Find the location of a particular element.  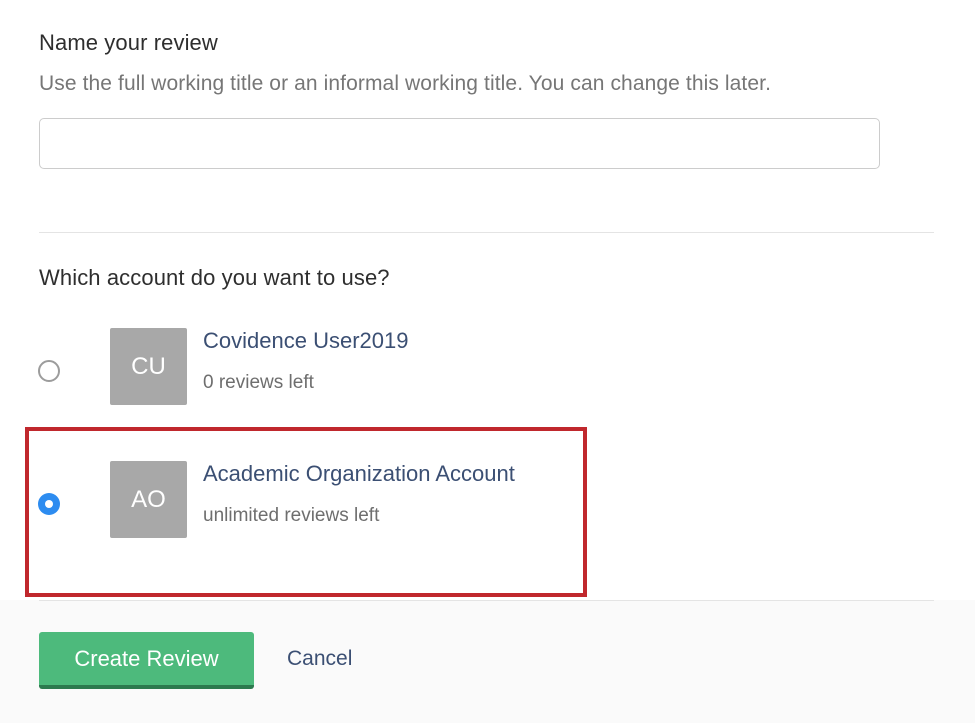

account-reviews-left: unlimited reviews left is located at coordinates (291, 515).